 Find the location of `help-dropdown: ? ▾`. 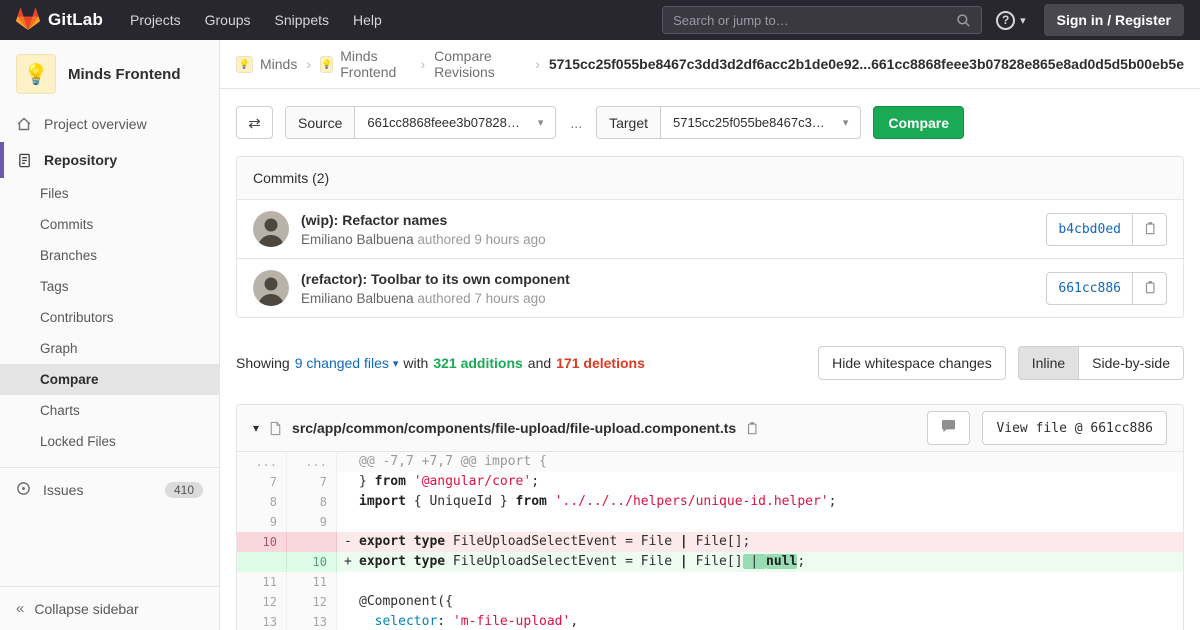

help-dropdown: ? ▾ is located at coordinates (1011, 20).